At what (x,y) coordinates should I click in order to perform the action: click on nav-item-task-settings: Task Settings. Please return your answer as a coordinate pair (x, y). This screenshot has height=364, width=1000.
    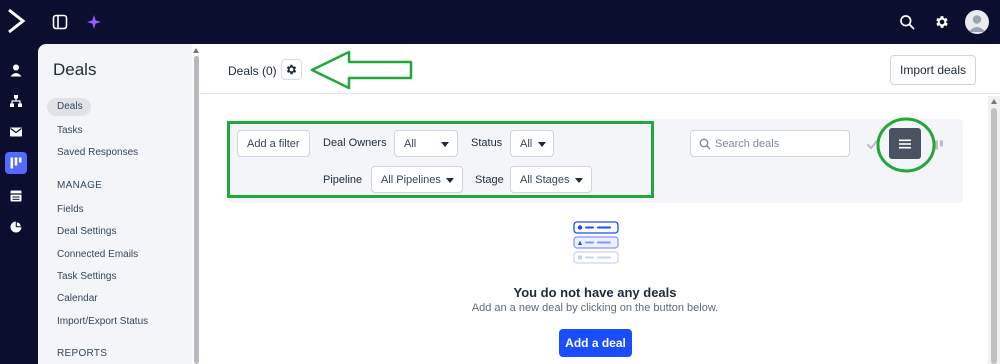
    Looking at the image, I should click on (86, 276).